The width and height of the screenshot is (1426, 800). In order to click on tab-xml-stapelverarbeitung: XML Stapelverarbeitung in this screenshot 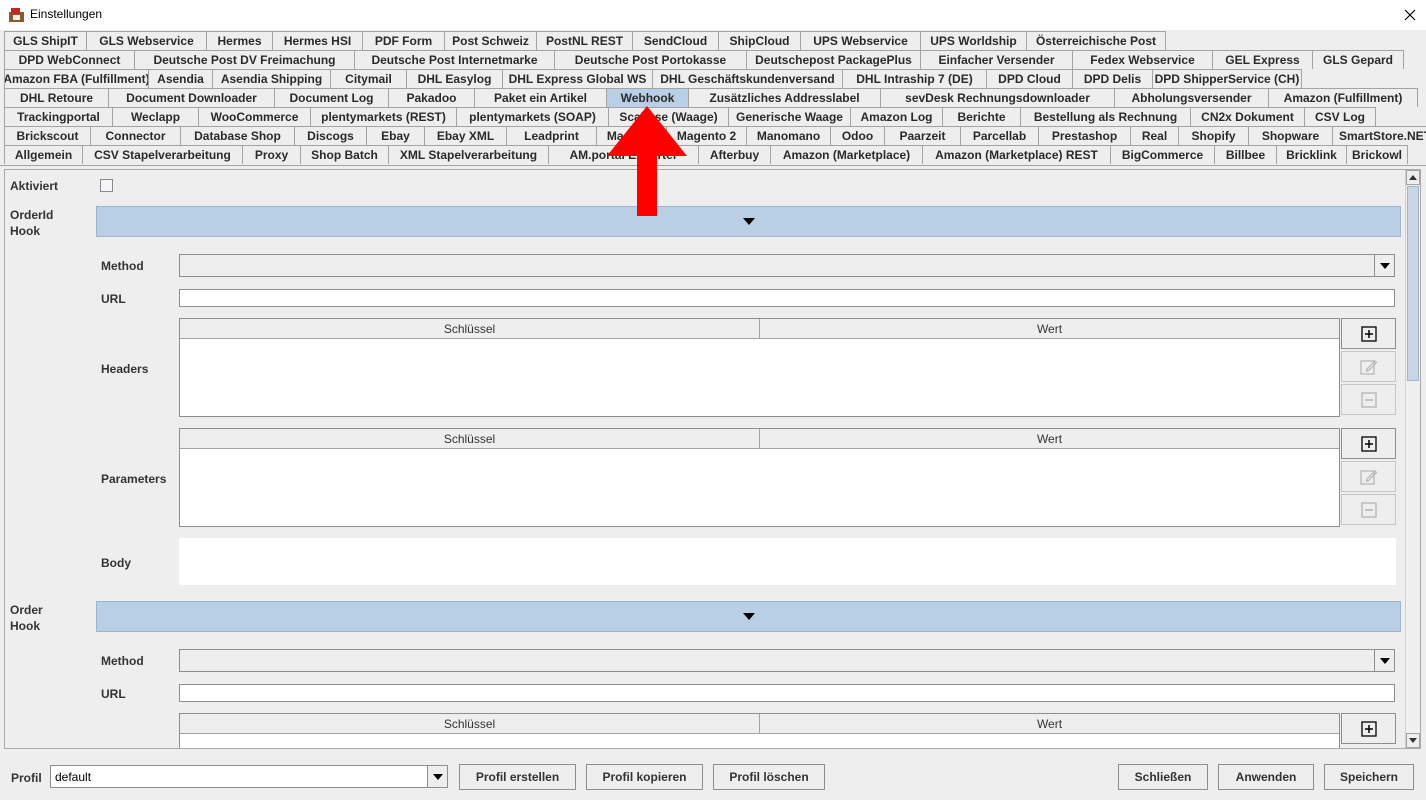, I will do `click(468, 154)`.